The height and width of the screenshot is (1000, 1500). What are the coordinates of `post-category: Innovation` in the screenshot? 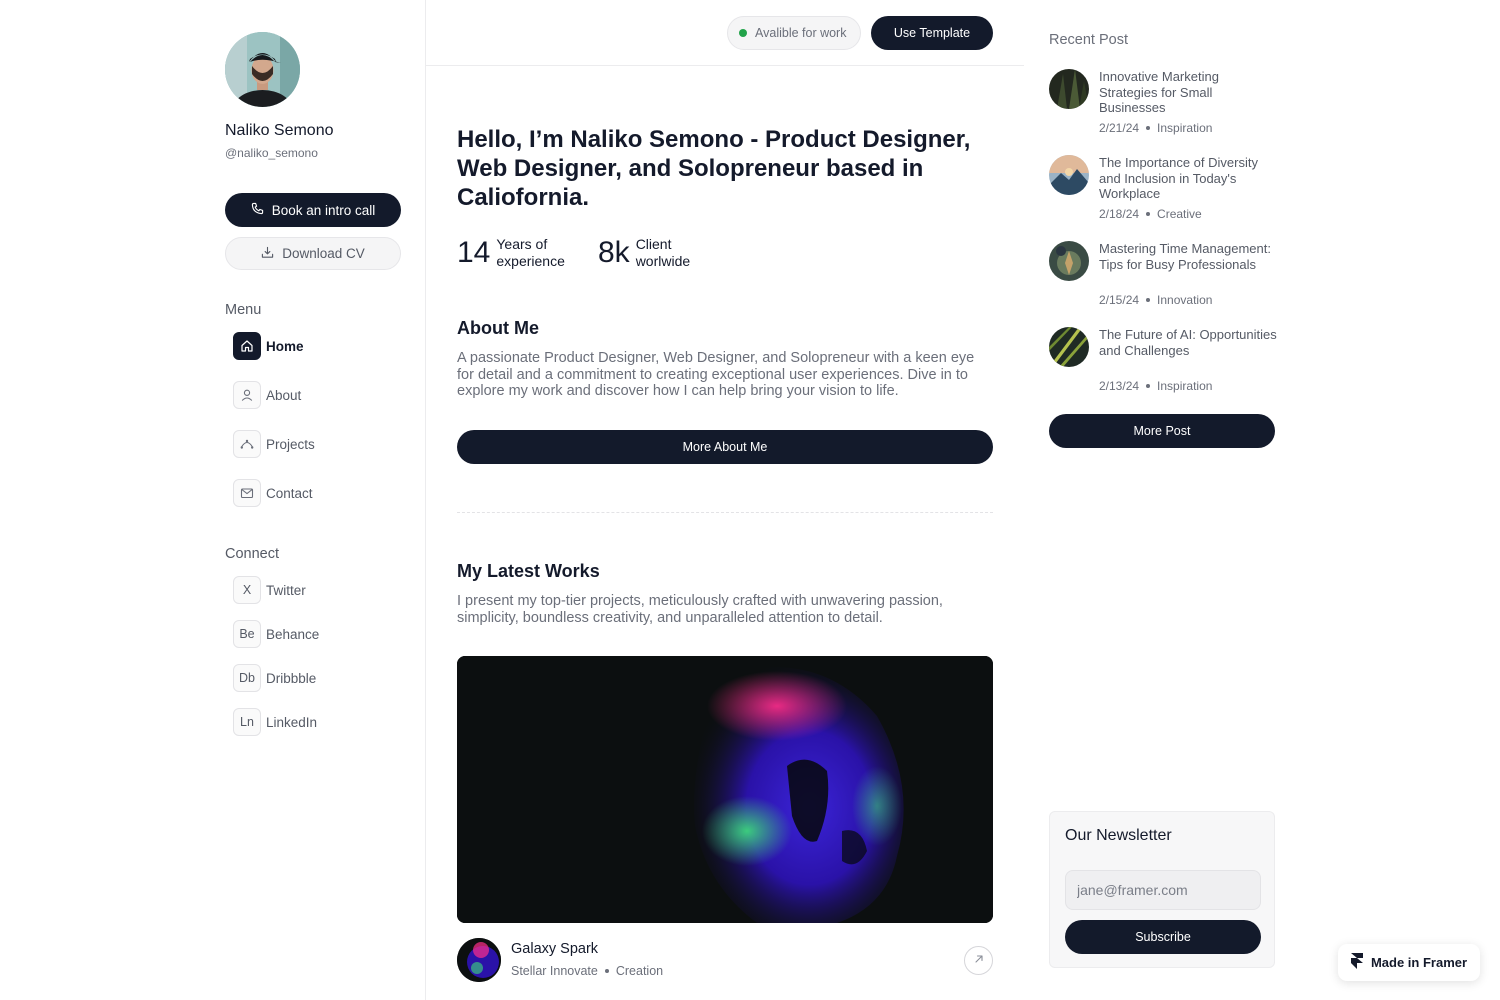 It's located at (1185, 300).